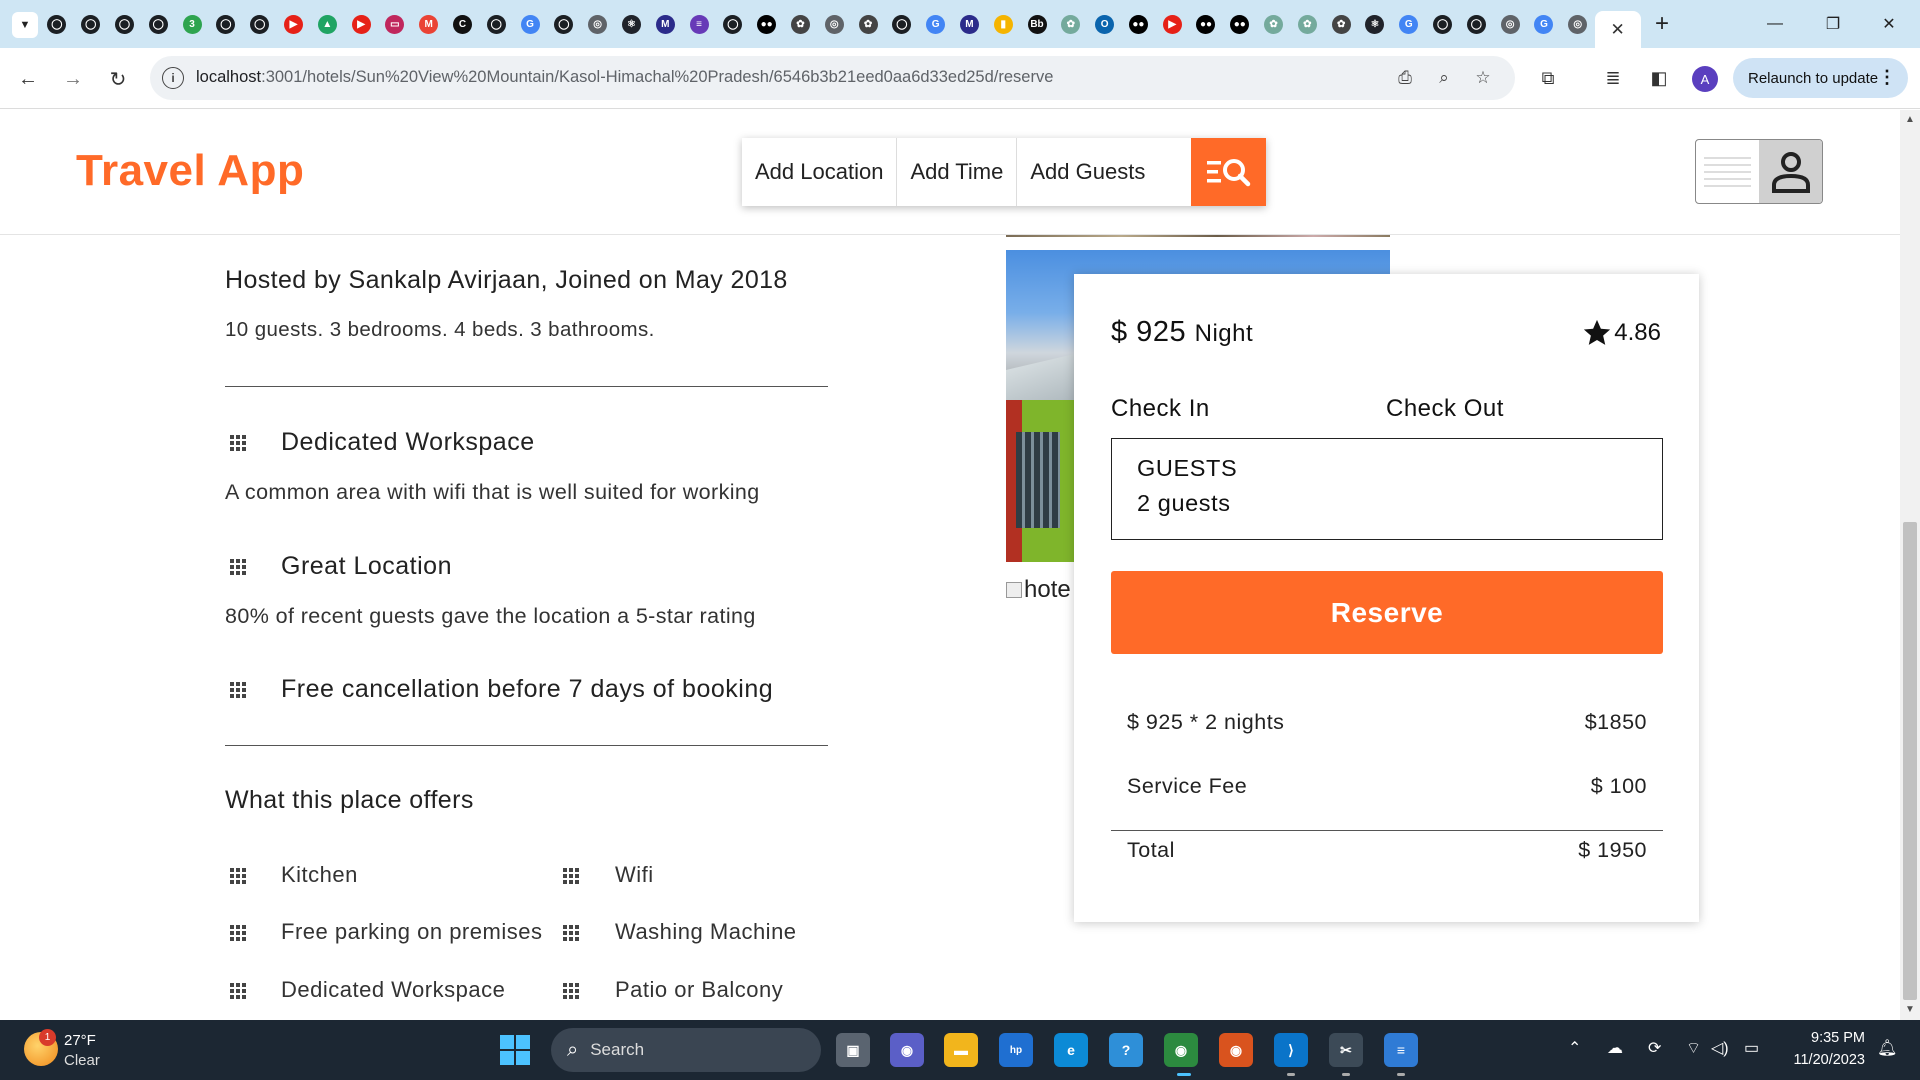 This screenshot has width=1920, height=1080. What do you see at coordinates (1910, 761) in the screenshot?
I see `scrollbar-thumb` at bounding box center [1910, 761].